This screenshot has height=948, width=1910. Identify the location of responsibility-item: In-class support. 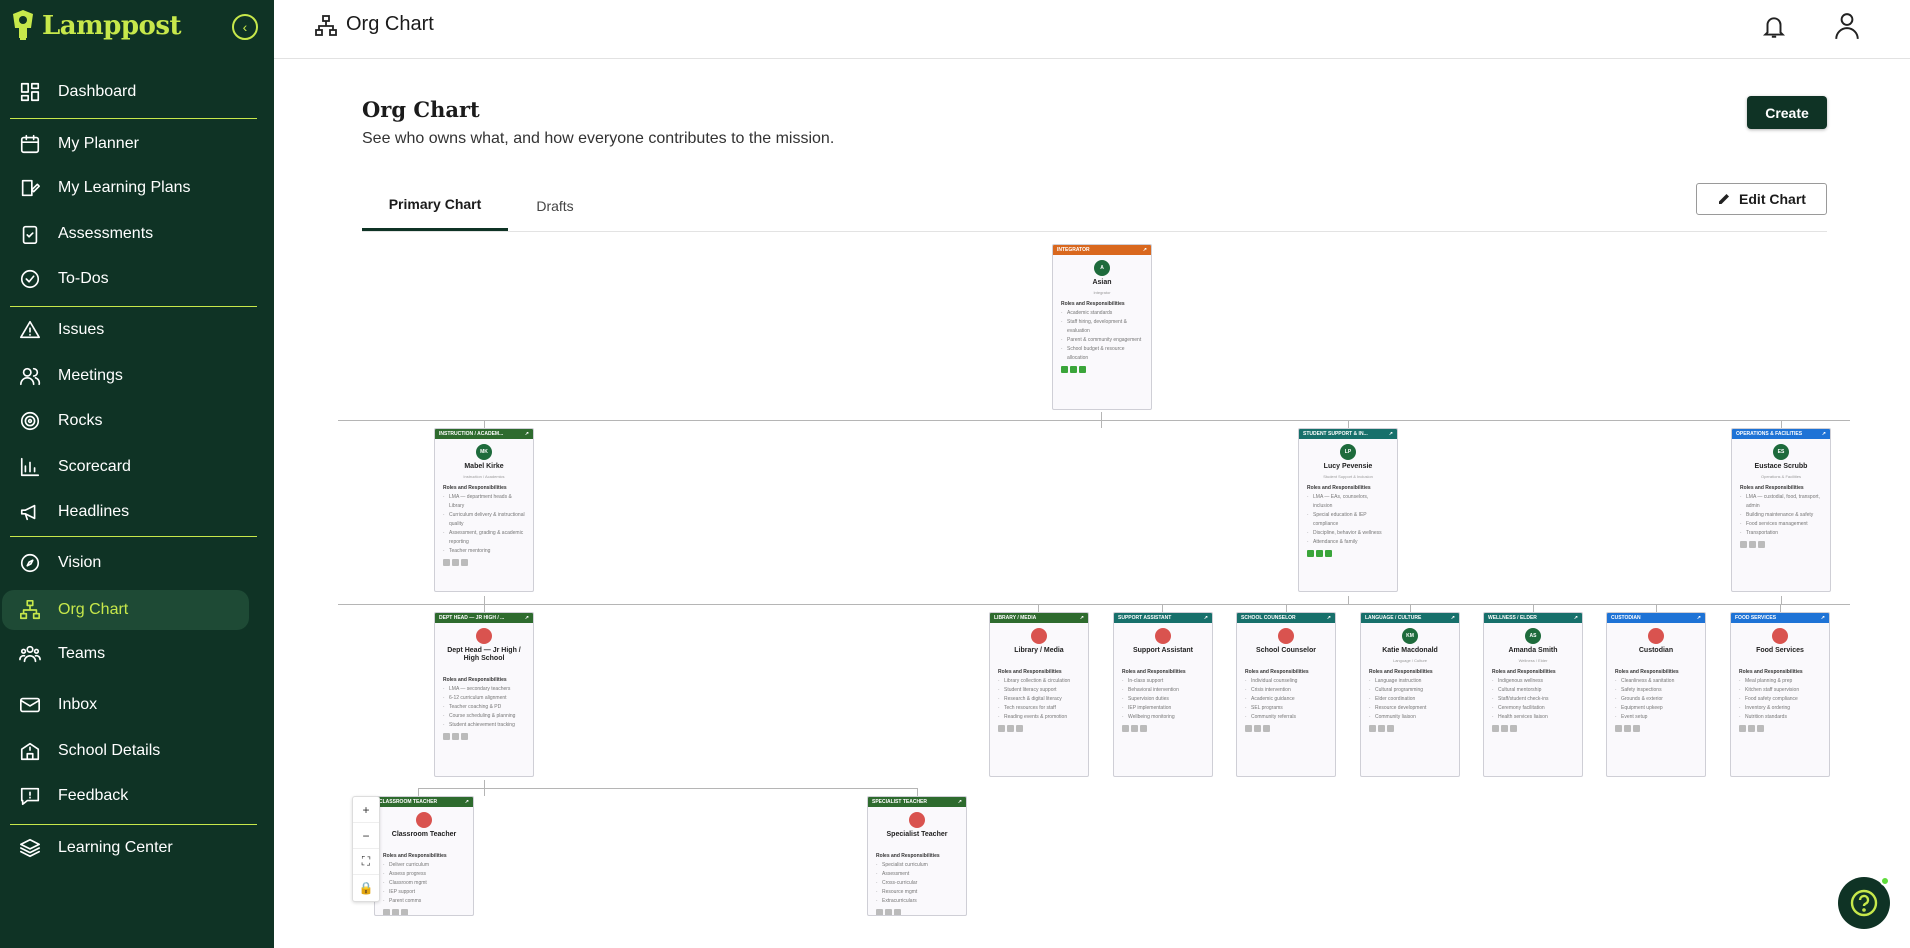
(1163, 681).